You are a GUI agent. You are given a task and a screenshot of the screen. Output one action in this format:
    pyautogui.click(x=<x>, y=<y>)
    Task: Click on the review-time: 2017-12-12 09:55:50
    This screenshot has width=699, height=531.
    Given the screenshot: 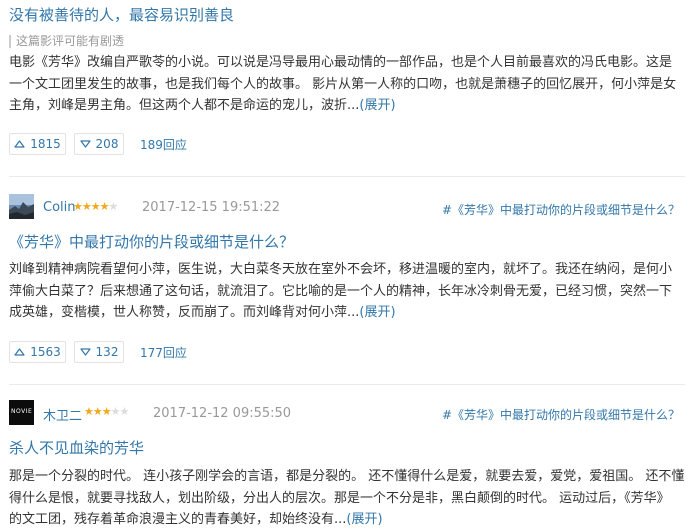 What is the action you would take?
    pyautogui.click(x=222, y=413)
    